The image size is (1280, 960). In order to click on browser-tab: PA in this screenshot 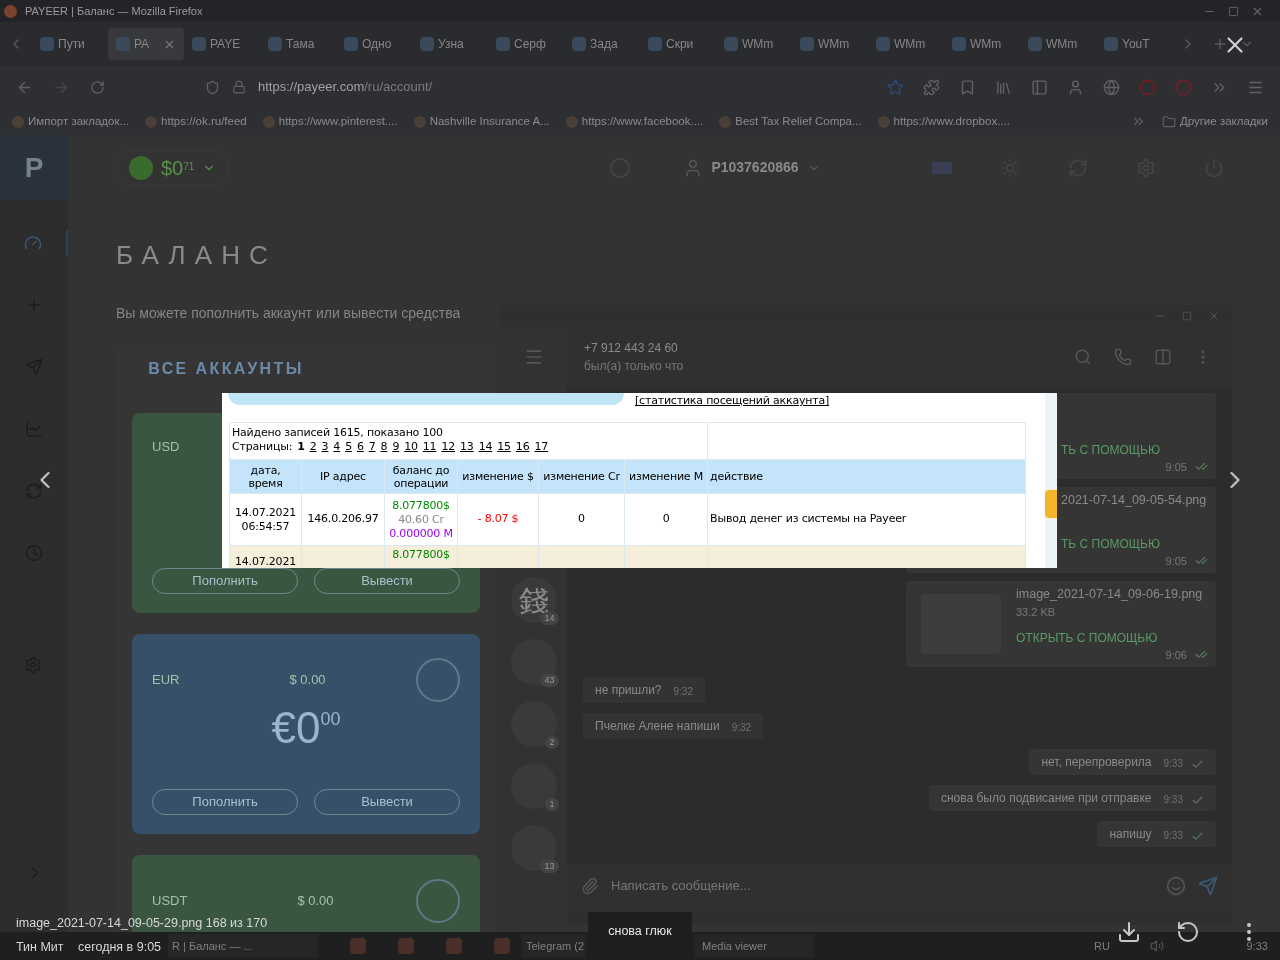, I will do `click(146, 44)`.